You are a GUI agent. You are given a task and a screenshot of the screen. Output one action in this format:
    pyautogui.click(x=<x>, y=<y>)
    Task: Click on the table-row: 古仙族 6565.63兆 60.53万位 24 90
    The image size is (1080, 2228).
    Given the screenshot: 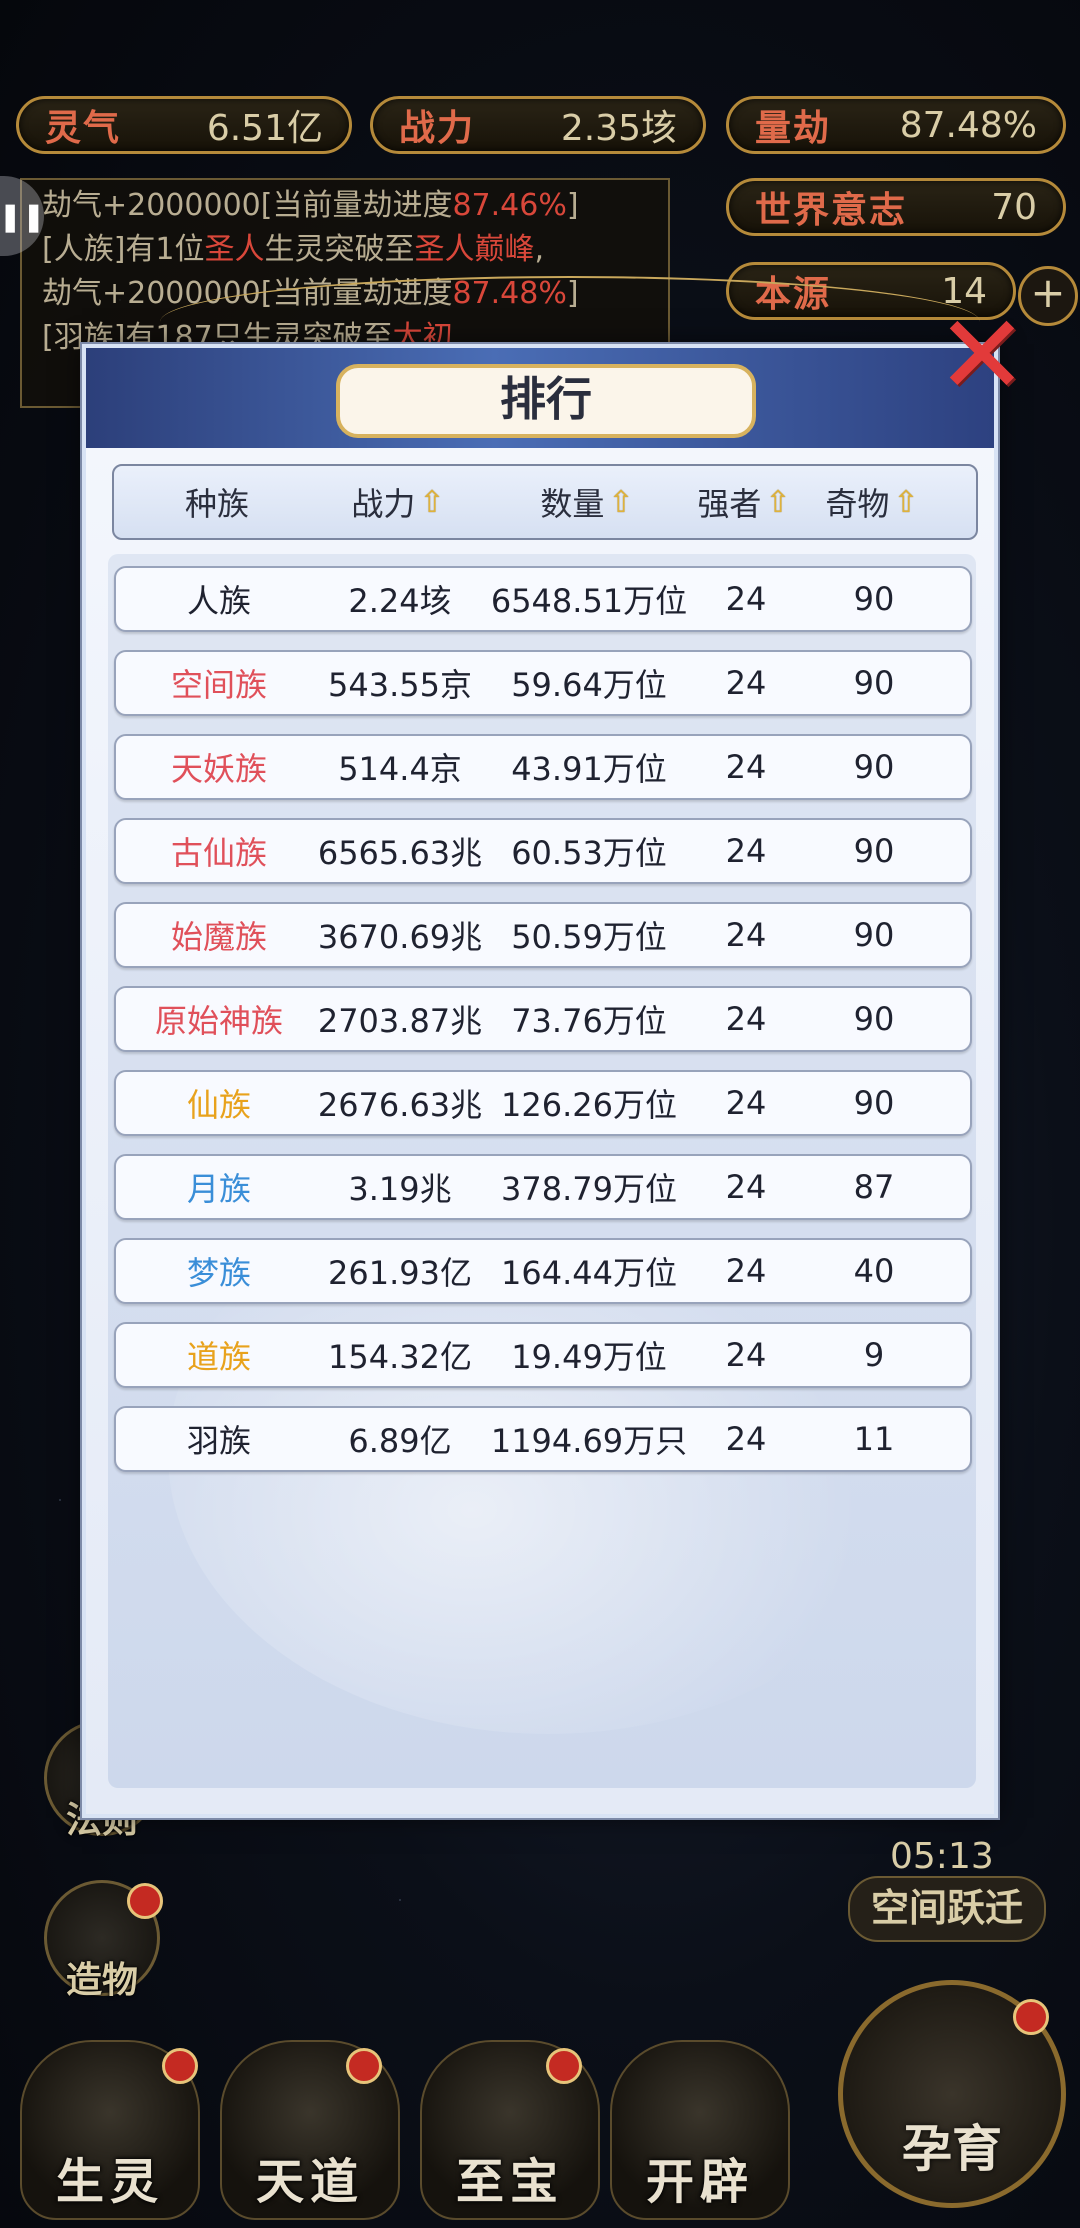 What is the action you would take?
    pyautogui.click(x=543, y=851)
    